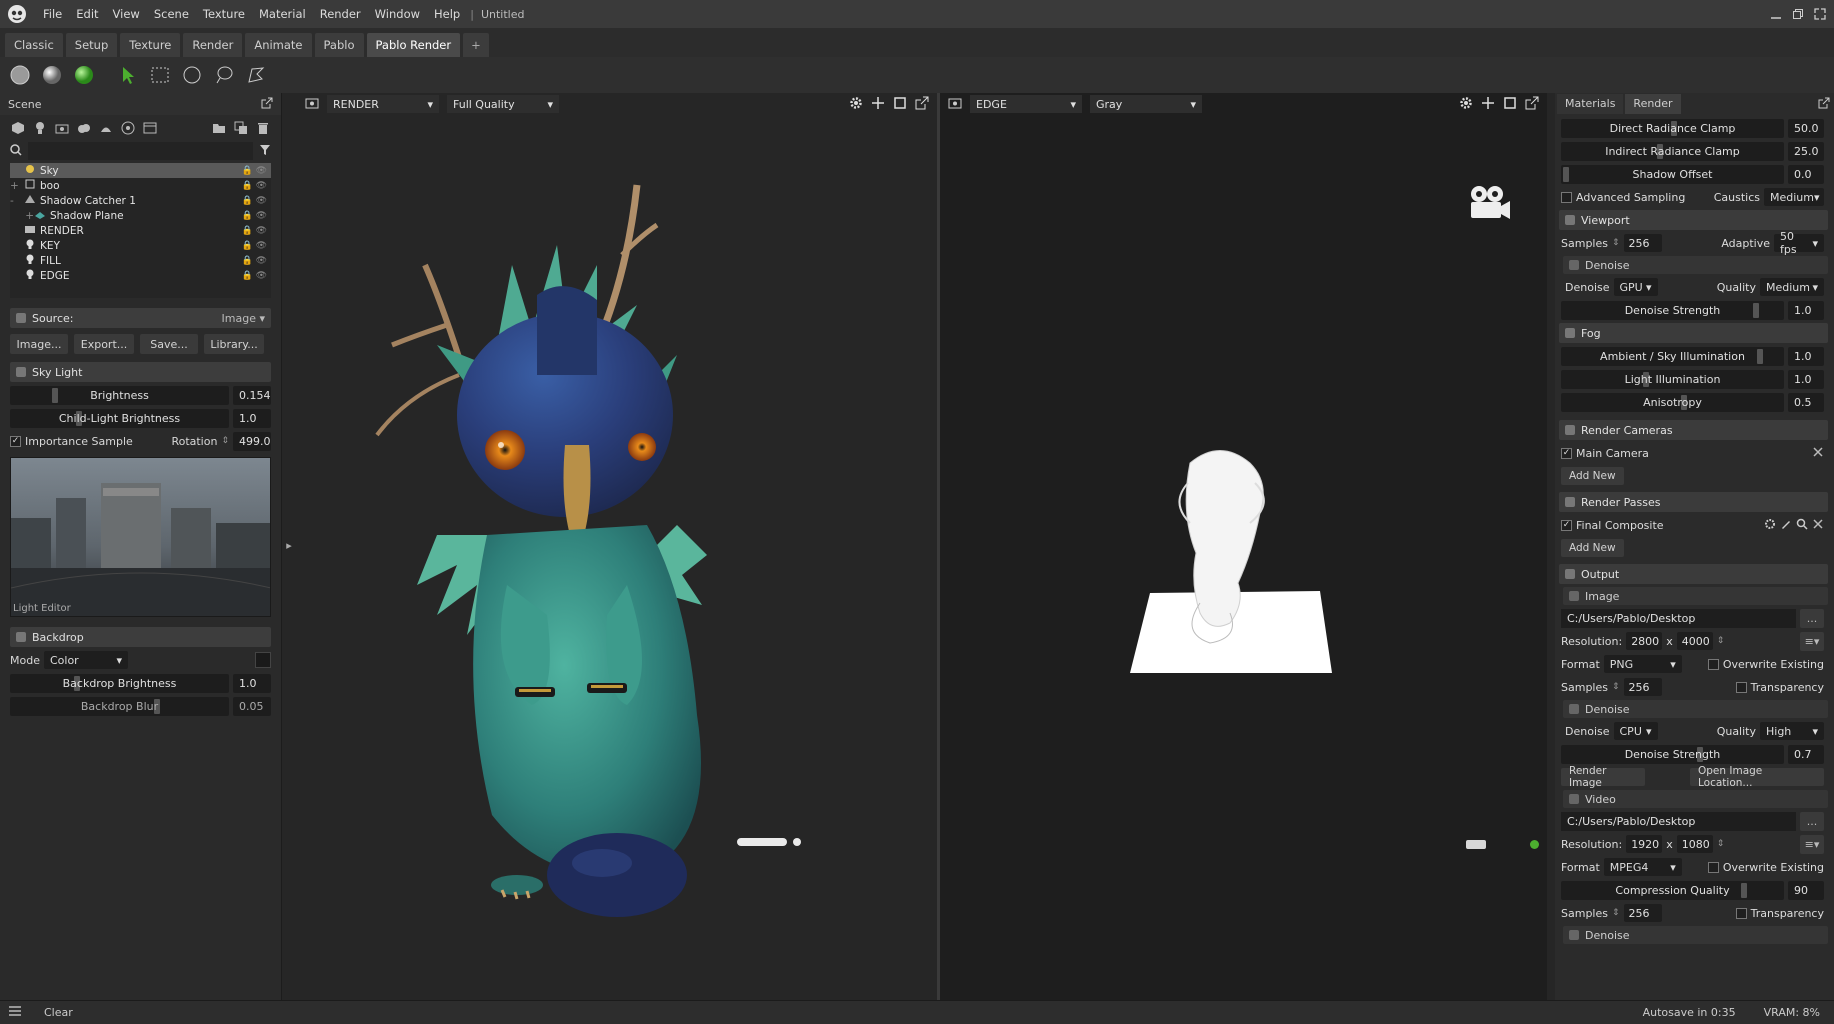 This screenshot has width=1834, height=1024. What do you see at coordinates (1806, 402) in the screenshot?
I see `anisotropy-value: 0.5` at bounding box center [1806, 402].